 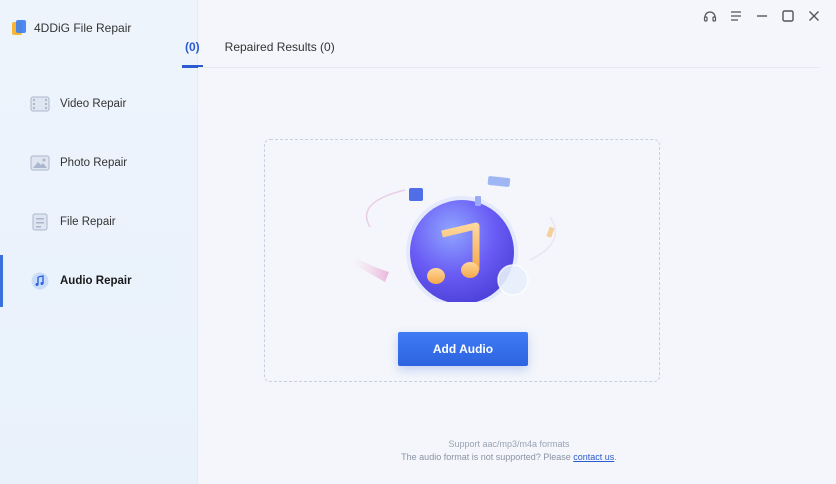 What do you see at coordinates (814, 16) in the screenshot?
I see `close-icon` at bounding box center [814, 16].